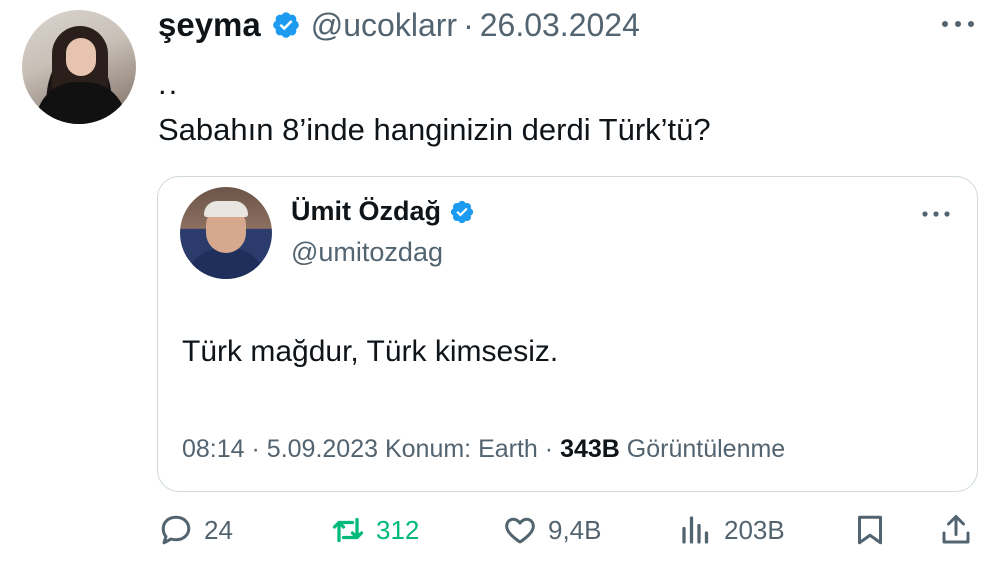 The width and height of the screenshot is (1000, 588). What do you see at coordinates (956, 529) in the screenshot?
I see `share-icon` at bounding box center [956, 529].